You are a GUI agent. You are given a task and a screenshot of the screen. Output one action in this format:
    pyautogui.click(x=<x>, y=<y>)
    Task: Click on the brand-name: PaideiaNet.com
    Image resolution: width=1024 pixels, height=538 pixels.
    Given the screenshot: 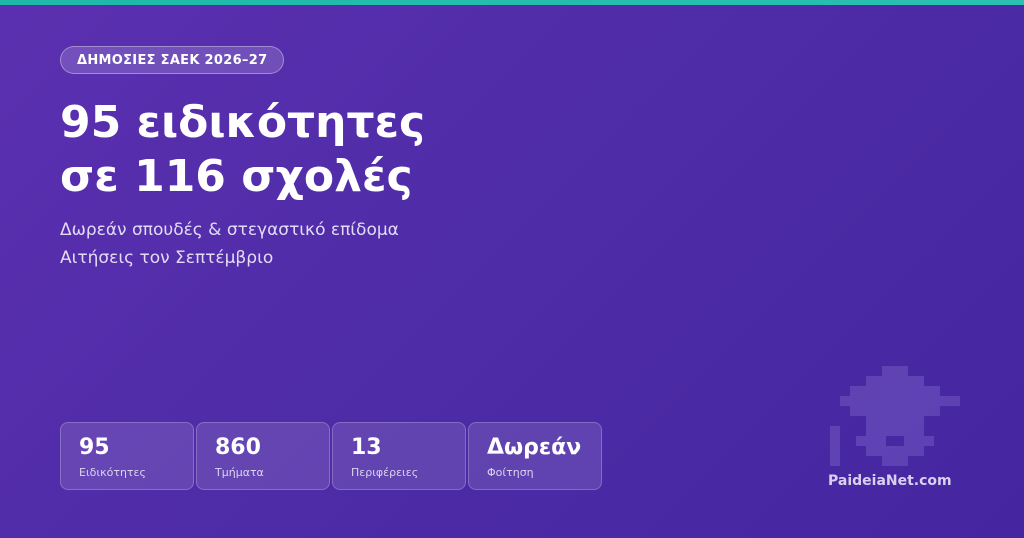 What is the action you would take?
    pyautogui.click(x=890, y=481)
    